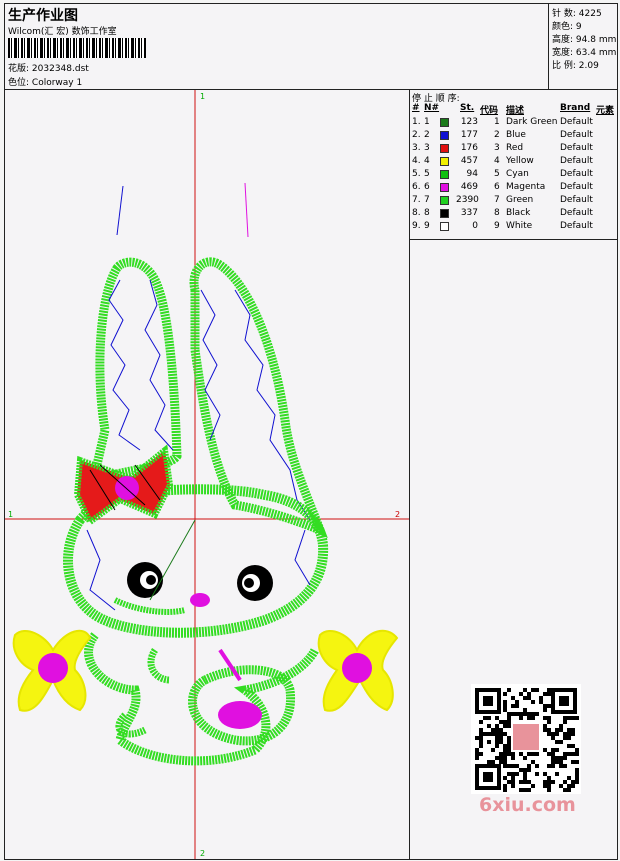  I want to click on row-num: 1., so click(416, 122).